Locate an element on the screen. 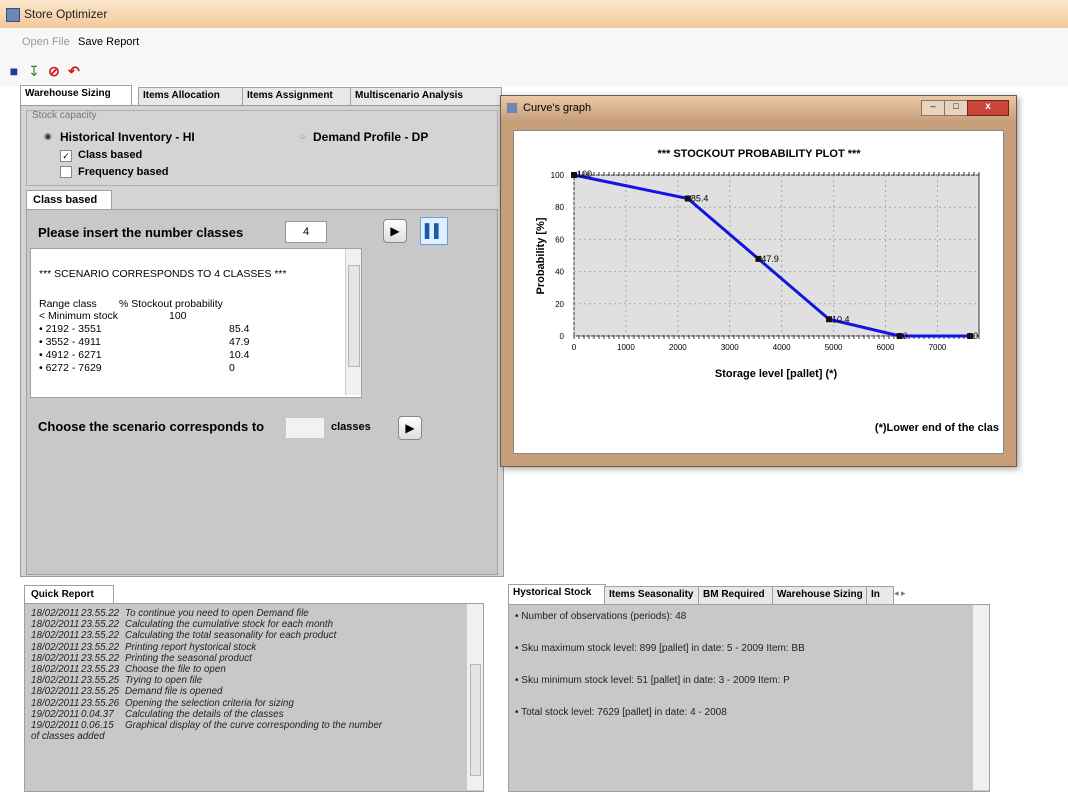 The image size is (1068, 801). chart-button: ▌▌ is located at coordinates (434, 231).